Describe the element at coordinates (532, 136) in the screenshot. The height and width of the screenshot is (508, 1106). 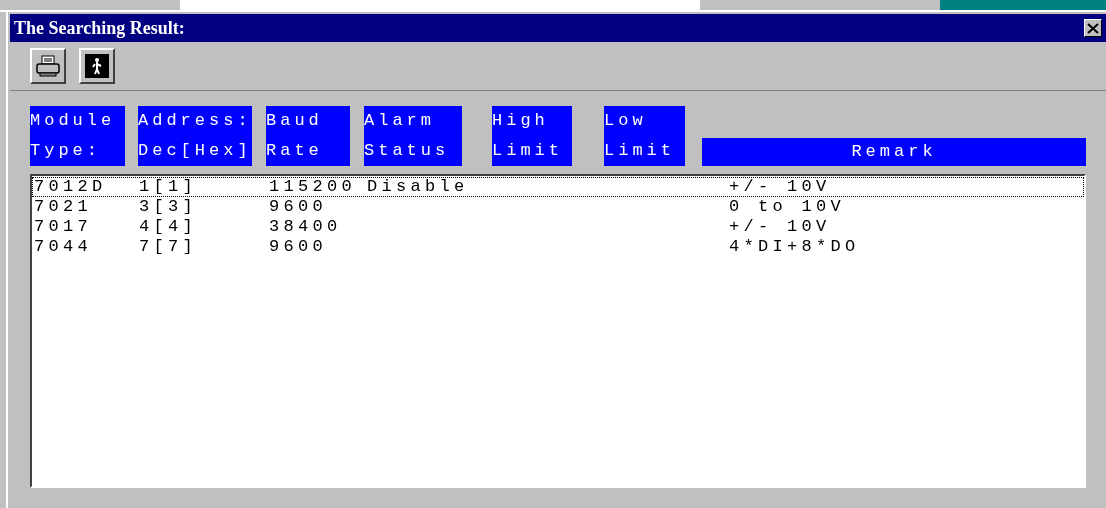
I see `column-header: High Limit` at that location.